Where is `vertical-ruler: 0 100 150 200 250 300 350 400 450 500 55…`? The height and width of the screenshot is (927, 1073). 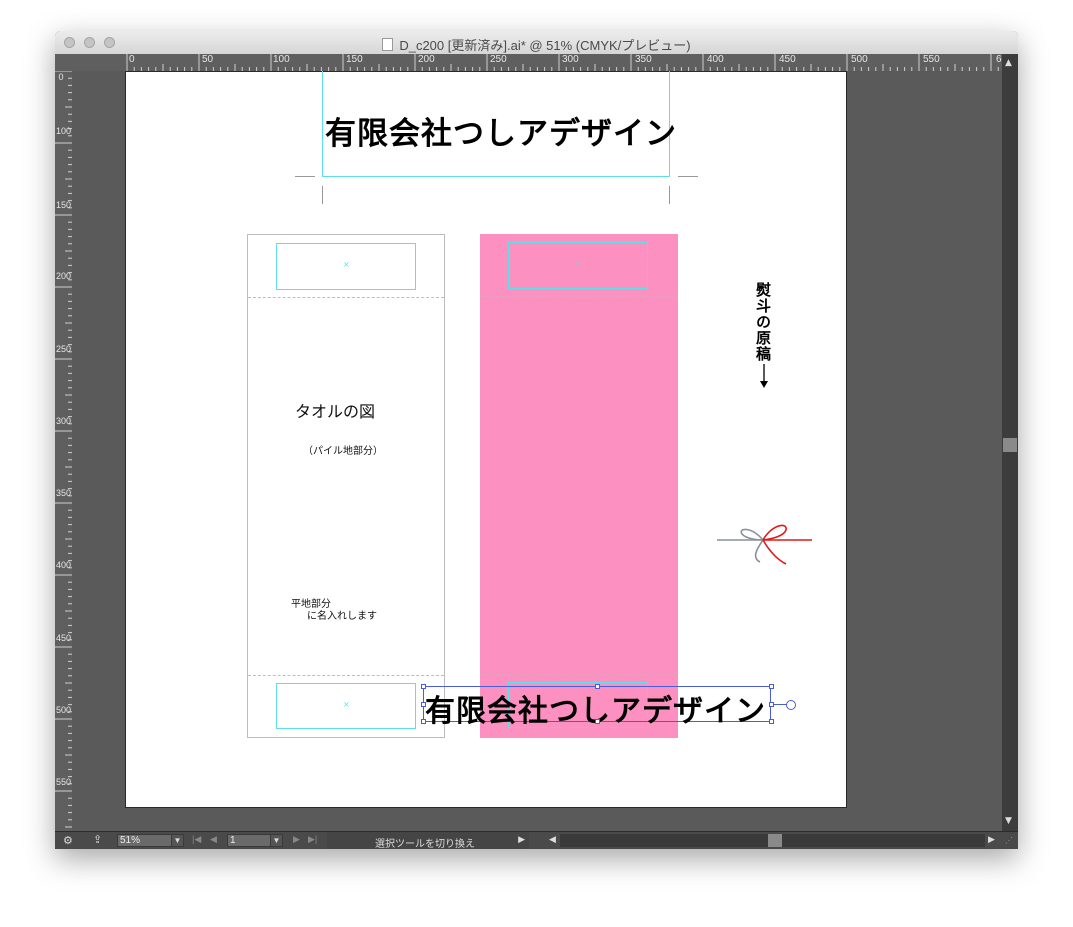 vertical-ruler: 0 100 150 200 250 300 350 400 450 500 55… is located at coordinates (64, 451).